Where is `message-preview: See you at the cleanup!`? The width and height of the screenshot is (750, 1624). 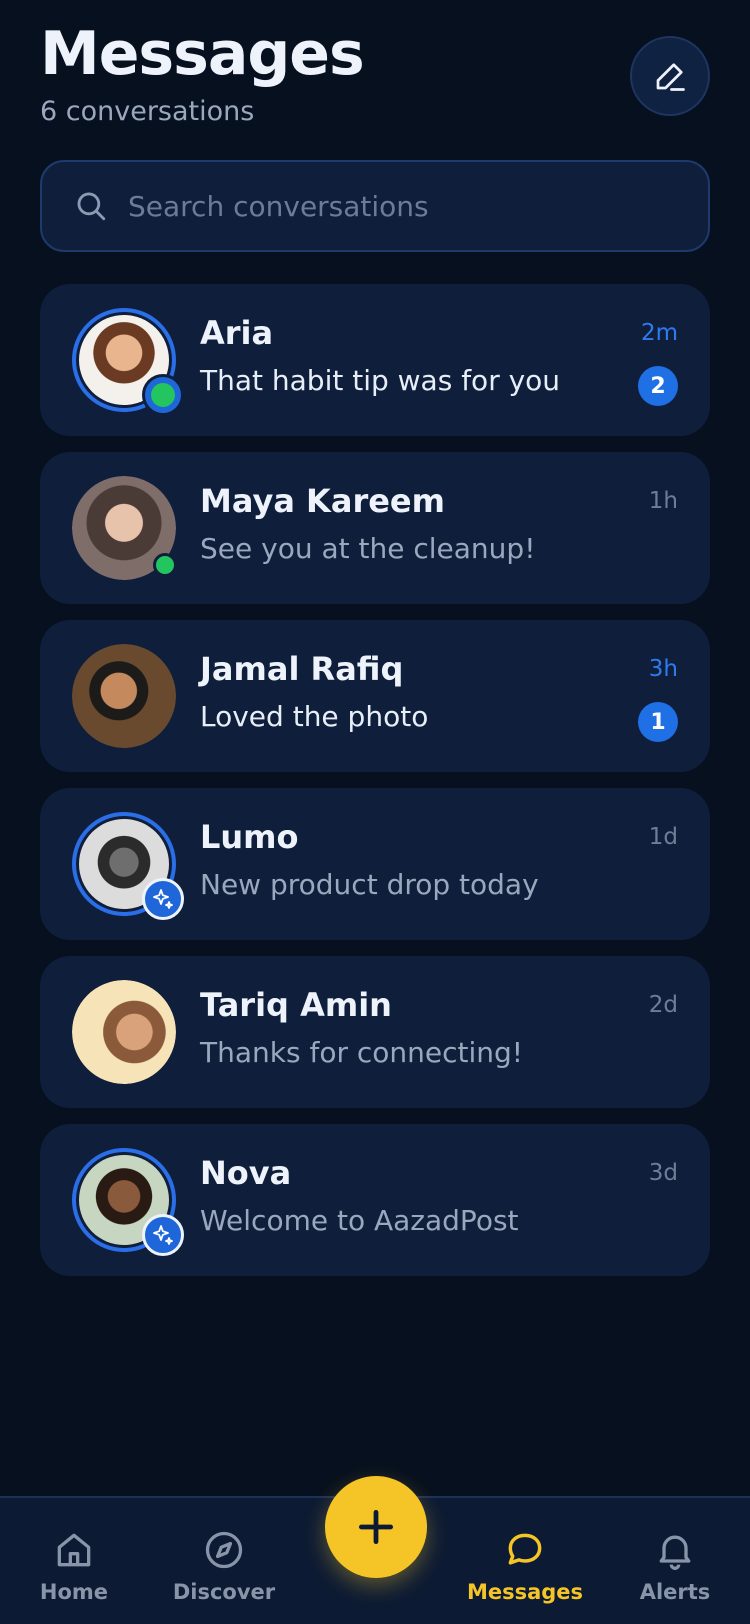
message-preview: See you at the cleanup! is located at coordinates (368, 548).